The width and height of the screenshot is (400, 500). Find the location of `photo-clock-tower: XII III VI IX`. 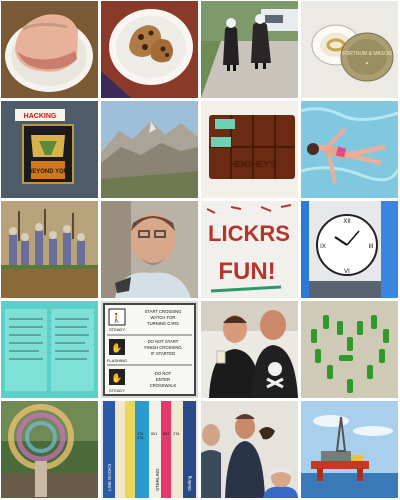

photo-clock-tower: XII III VI IX is located at coordinates (349, 249).